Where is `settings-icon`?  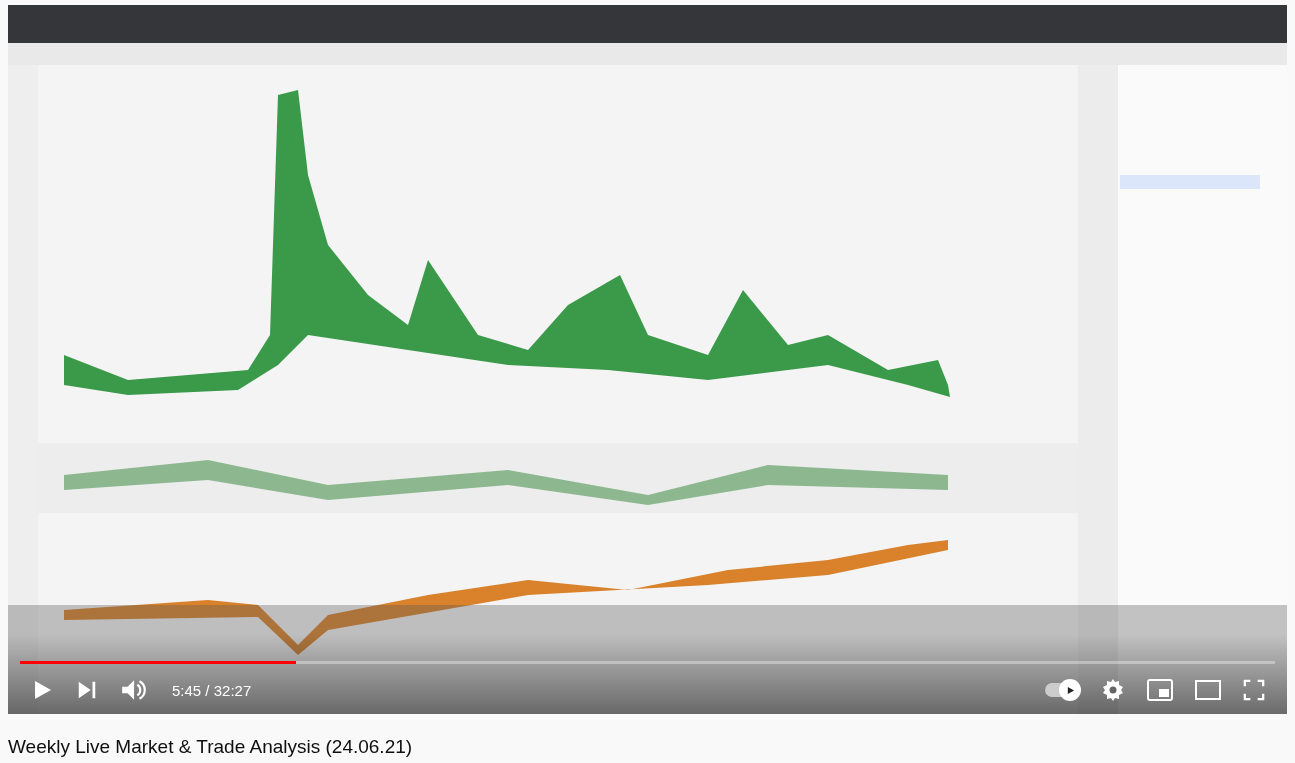 settings-icon is located at coordinates (1113, 690).